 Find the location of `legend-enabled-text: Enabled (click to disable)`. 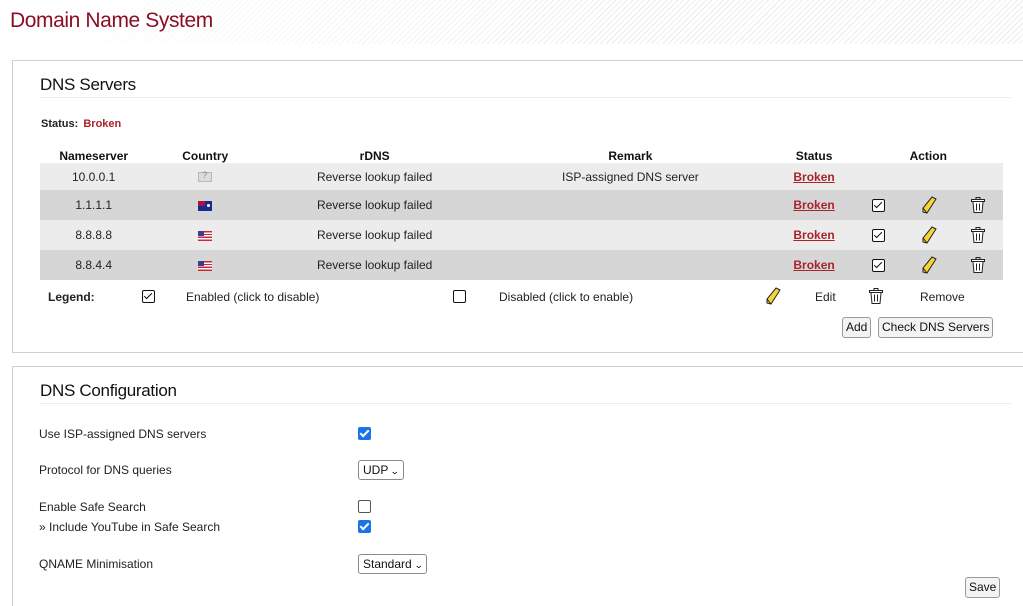

legend-enabled-text: Enabled (click to disable) is located at coordinates (253, 297).